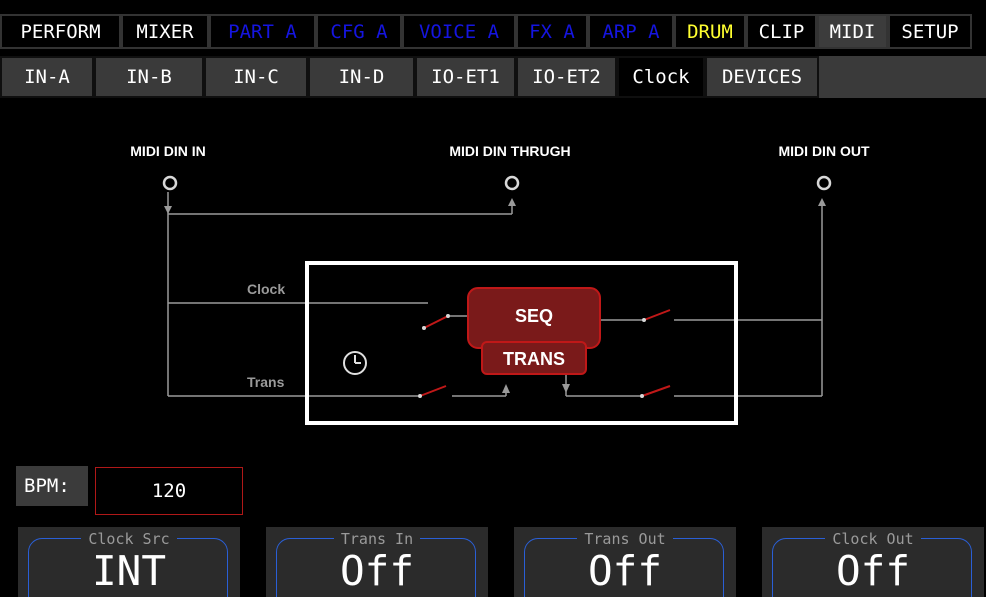  I want to click on sub-tab-bar-filler, so click(902, 77).